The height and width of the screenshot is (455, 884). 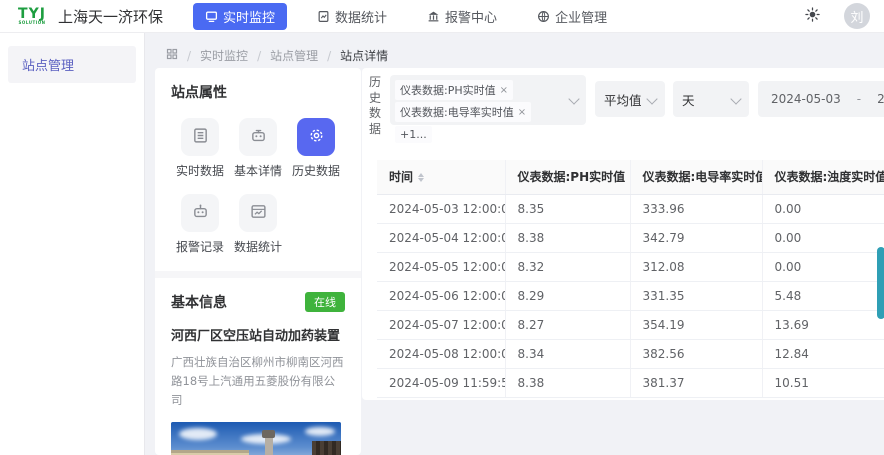 I want to click on station-attributes-title: 站点属性, so click(x=199, y=93).